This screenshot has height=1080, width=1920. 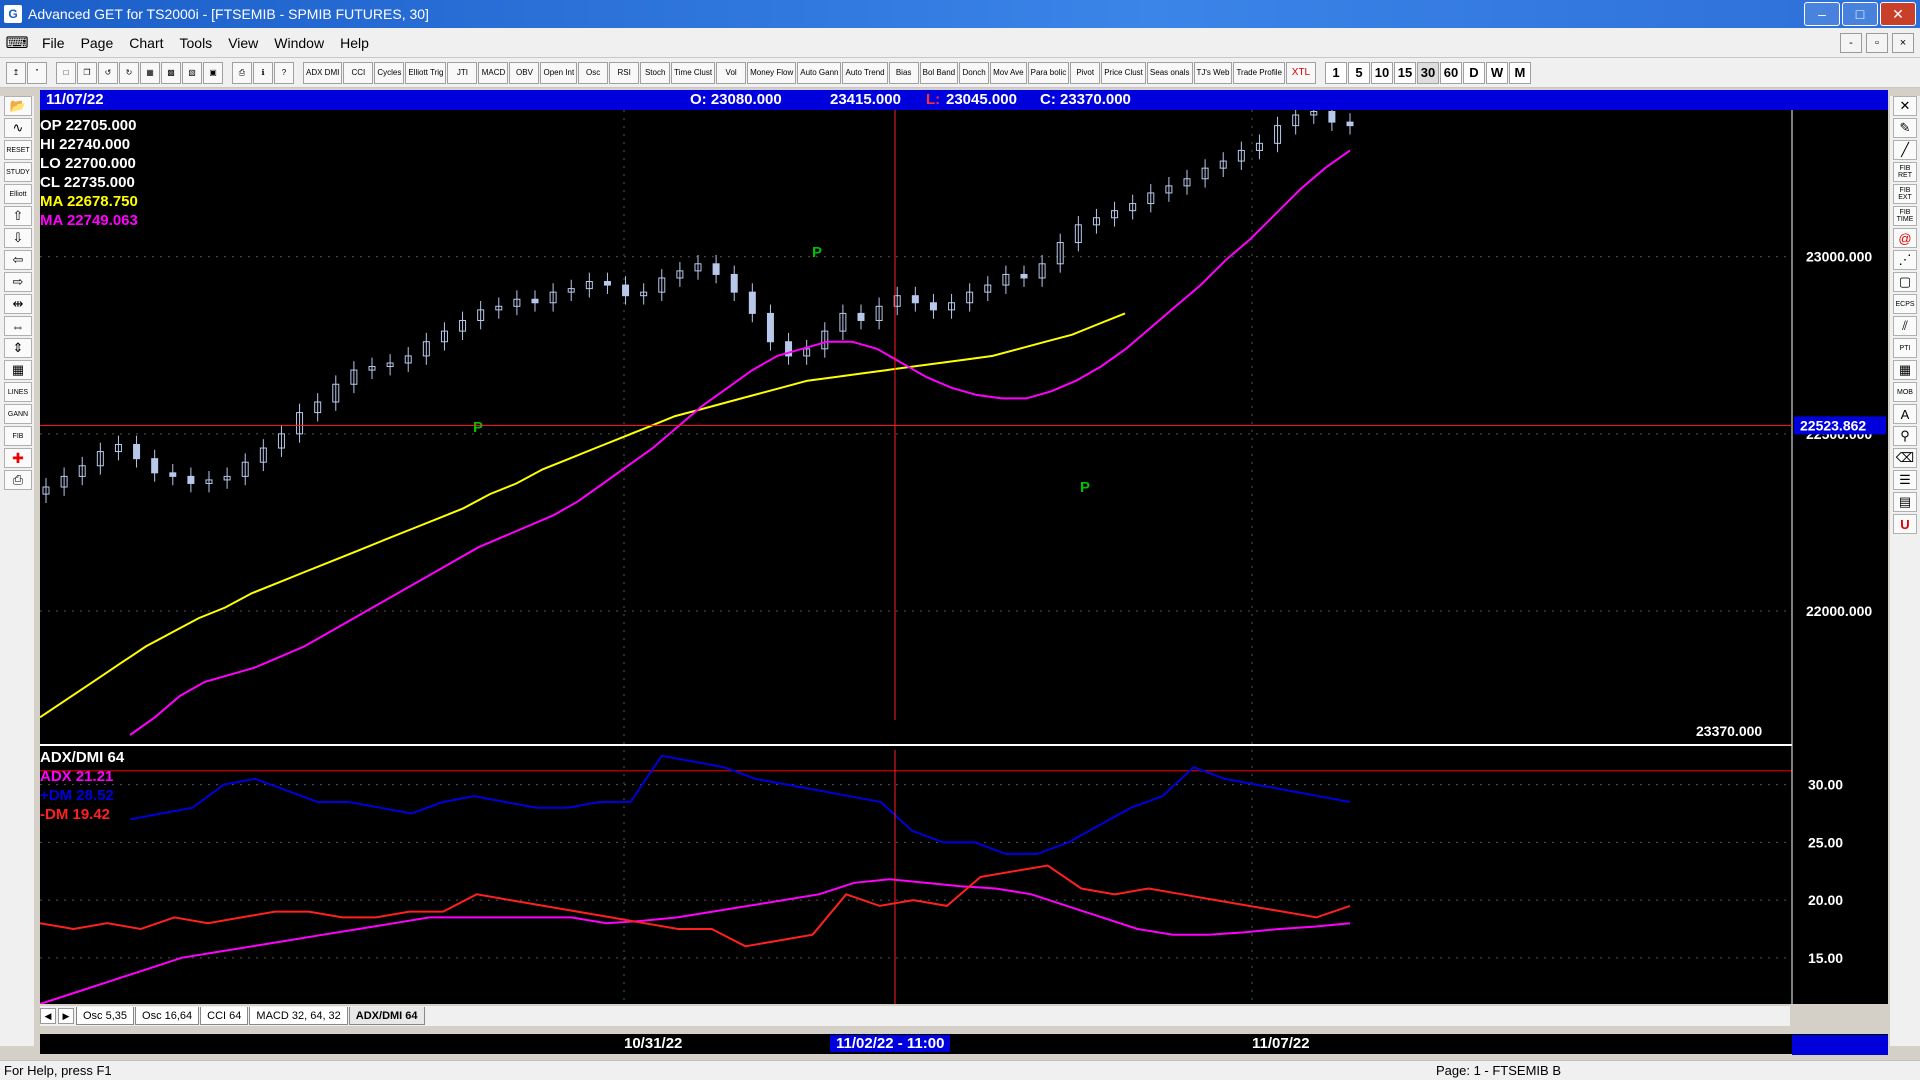 I want to click on indicator-button-para-bolic: Para bolic, so click(x=1048, y=72).